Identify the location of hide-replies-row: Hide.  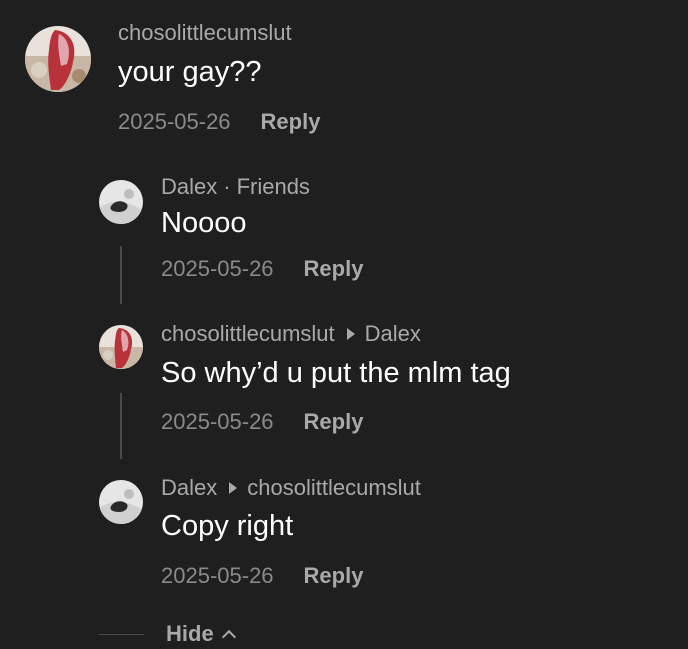
(167, 634).